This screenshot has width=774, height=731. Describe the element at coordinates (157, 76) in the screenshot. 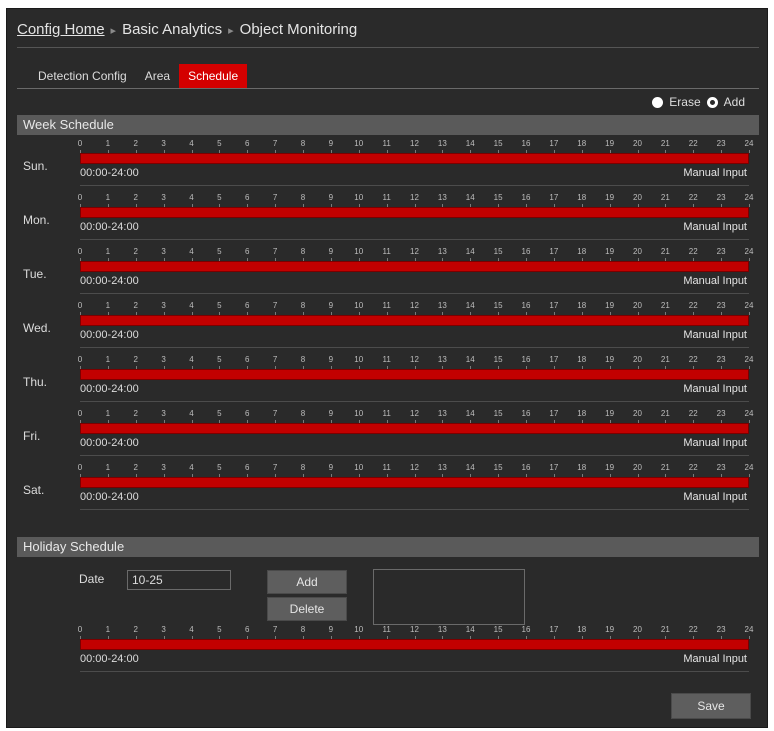

I see `tab-area: Area` at that location.